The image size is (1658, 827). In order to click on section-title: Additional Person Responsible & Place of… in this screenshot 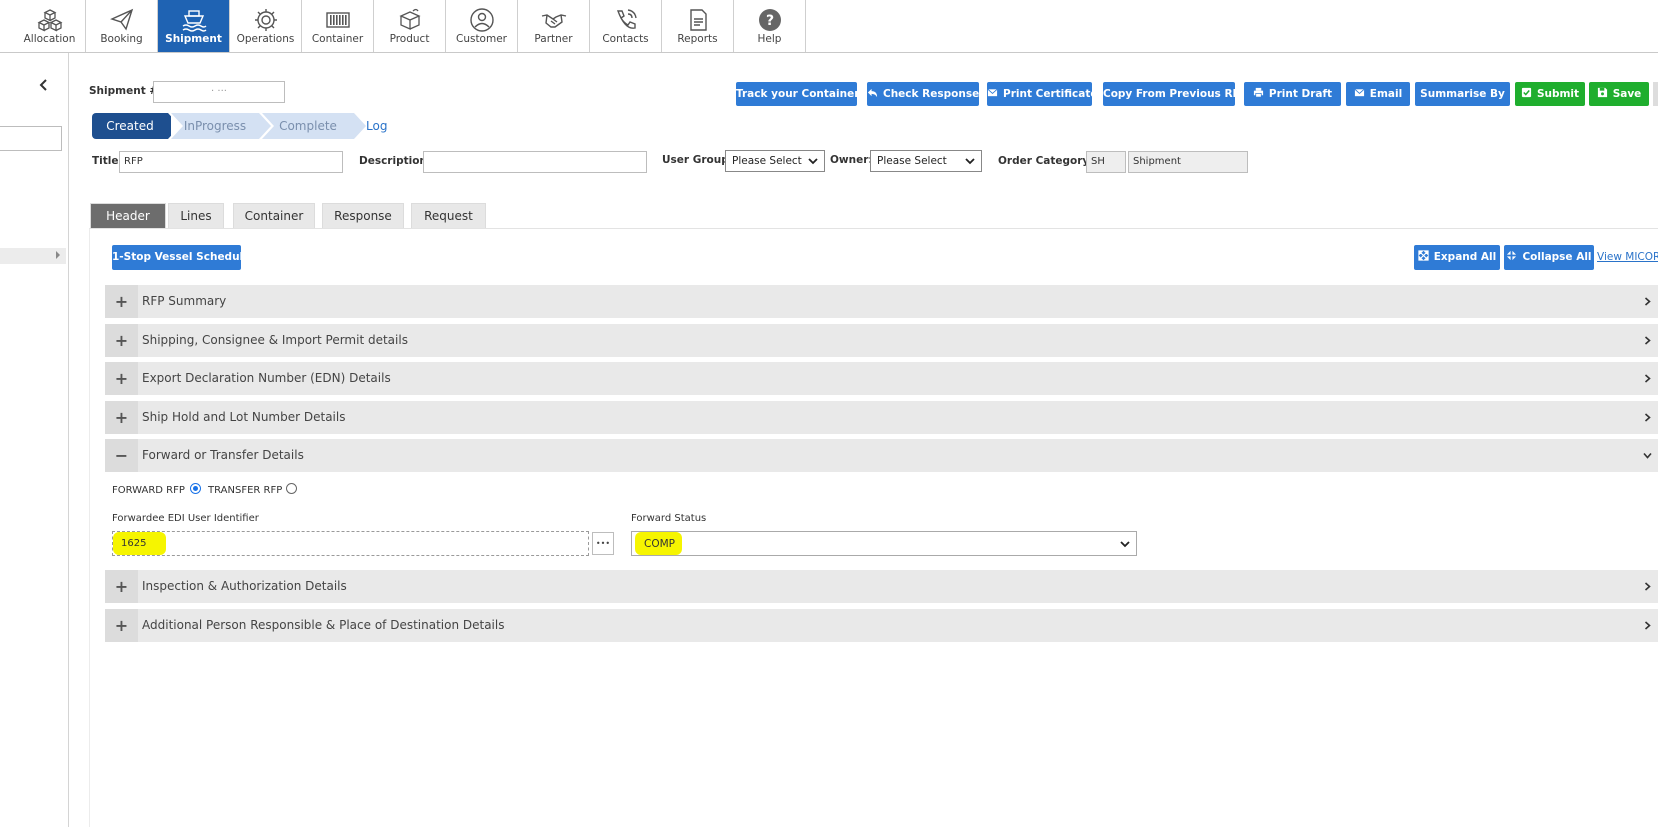, I will do `click(323, 625)`.